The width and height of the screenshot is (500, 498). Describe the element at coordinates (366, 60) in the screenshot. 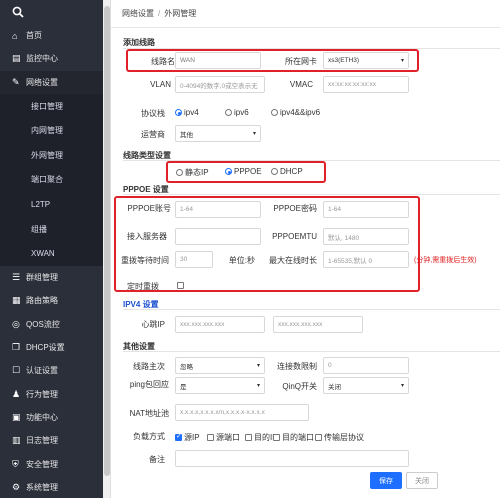

I see `nic-select: xs3(ETH3) ▾` at that location.